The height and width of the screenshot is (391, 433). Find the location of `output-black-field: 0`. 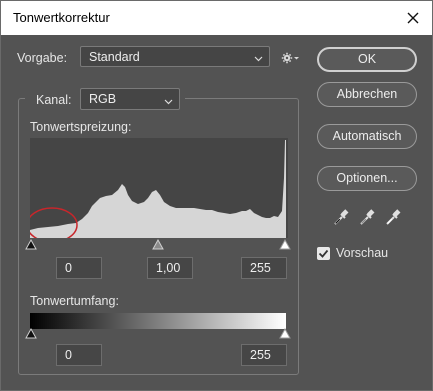

output-black-field: 0 is located at coordinates (79, 355).